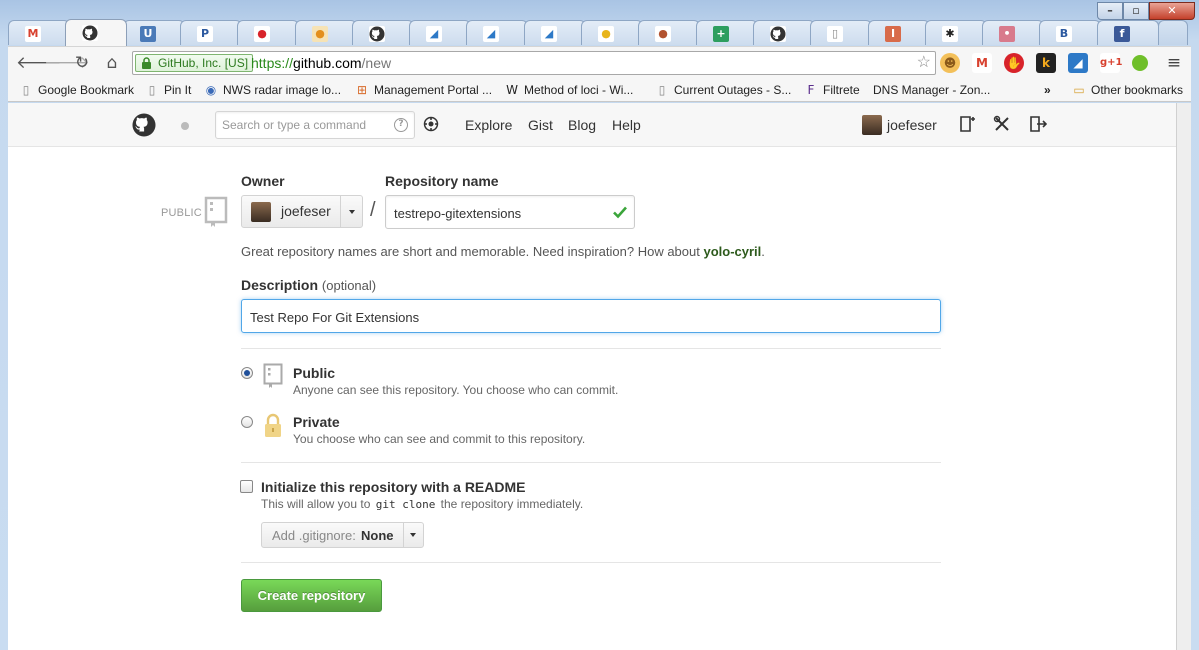  What do you see at coordinates (273, 425) in the screenshot?
I see `private-lock-icon` at bounding box center [273, 425].